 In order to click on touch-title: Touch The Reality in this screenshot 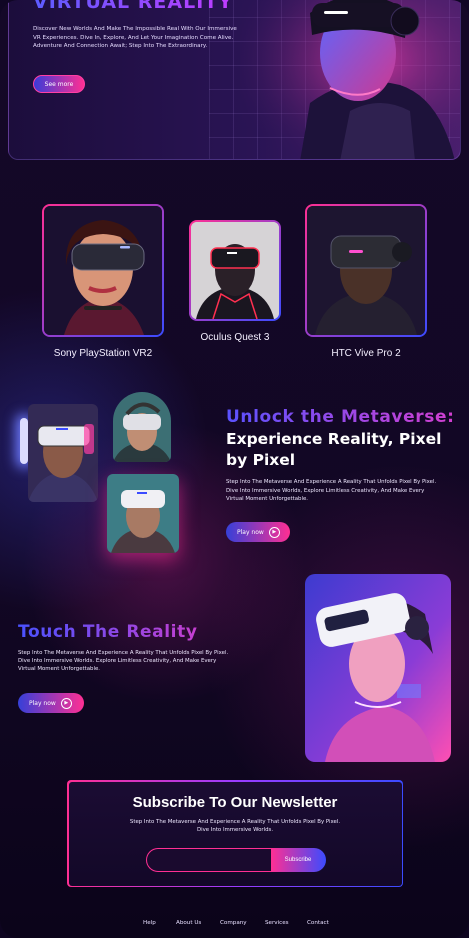, I will do `click(108, 632)`.